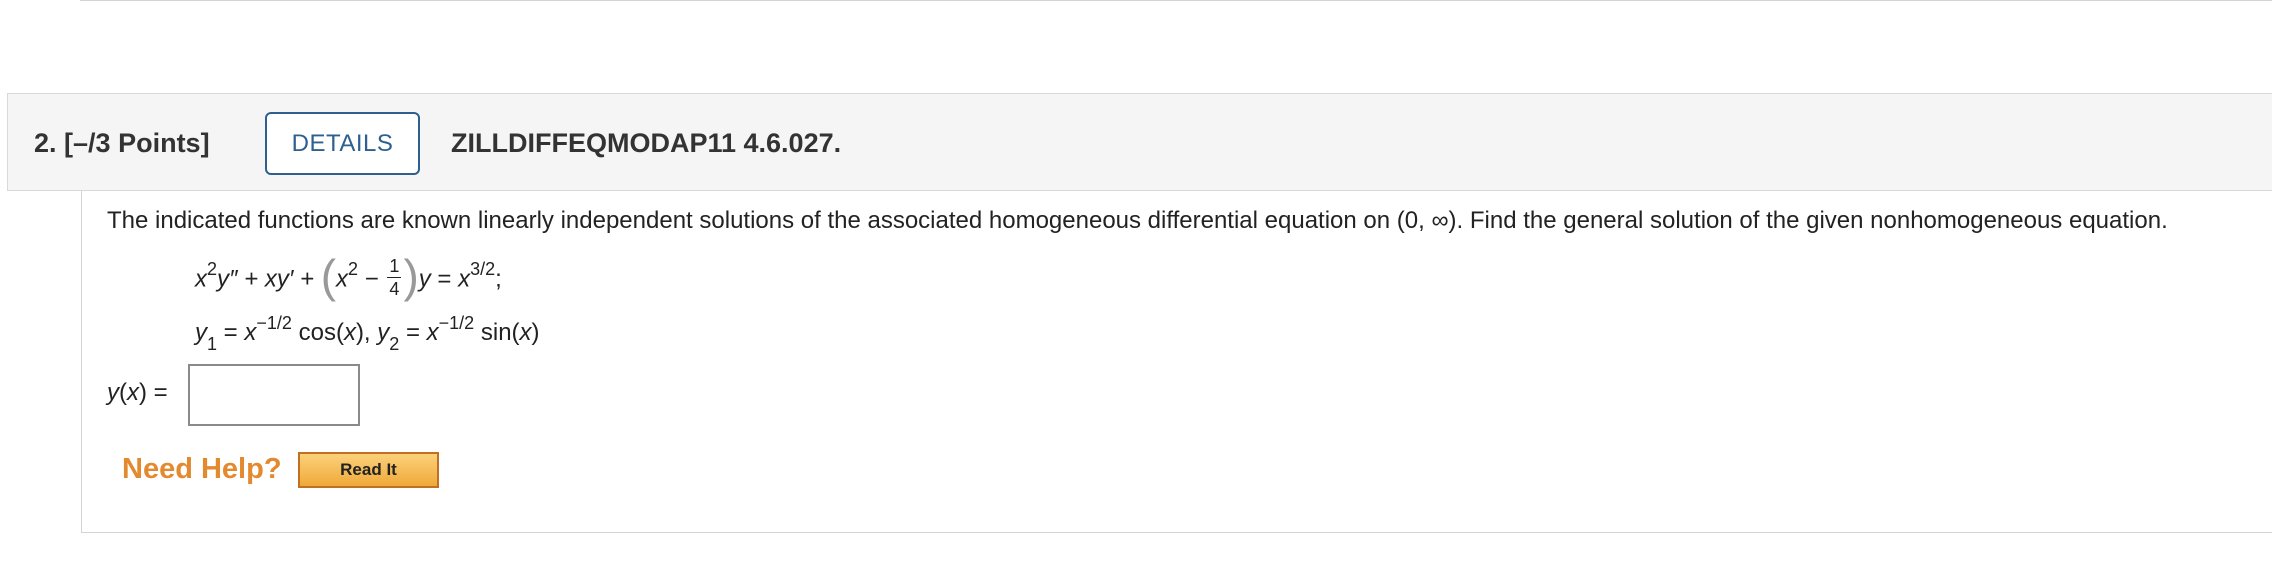 Image resolution: width=2272 pixels, height=570 pixels. Describe the element at coordinates (342, 143) in the screenshot. I see `details-button: DETAILS` at that location.